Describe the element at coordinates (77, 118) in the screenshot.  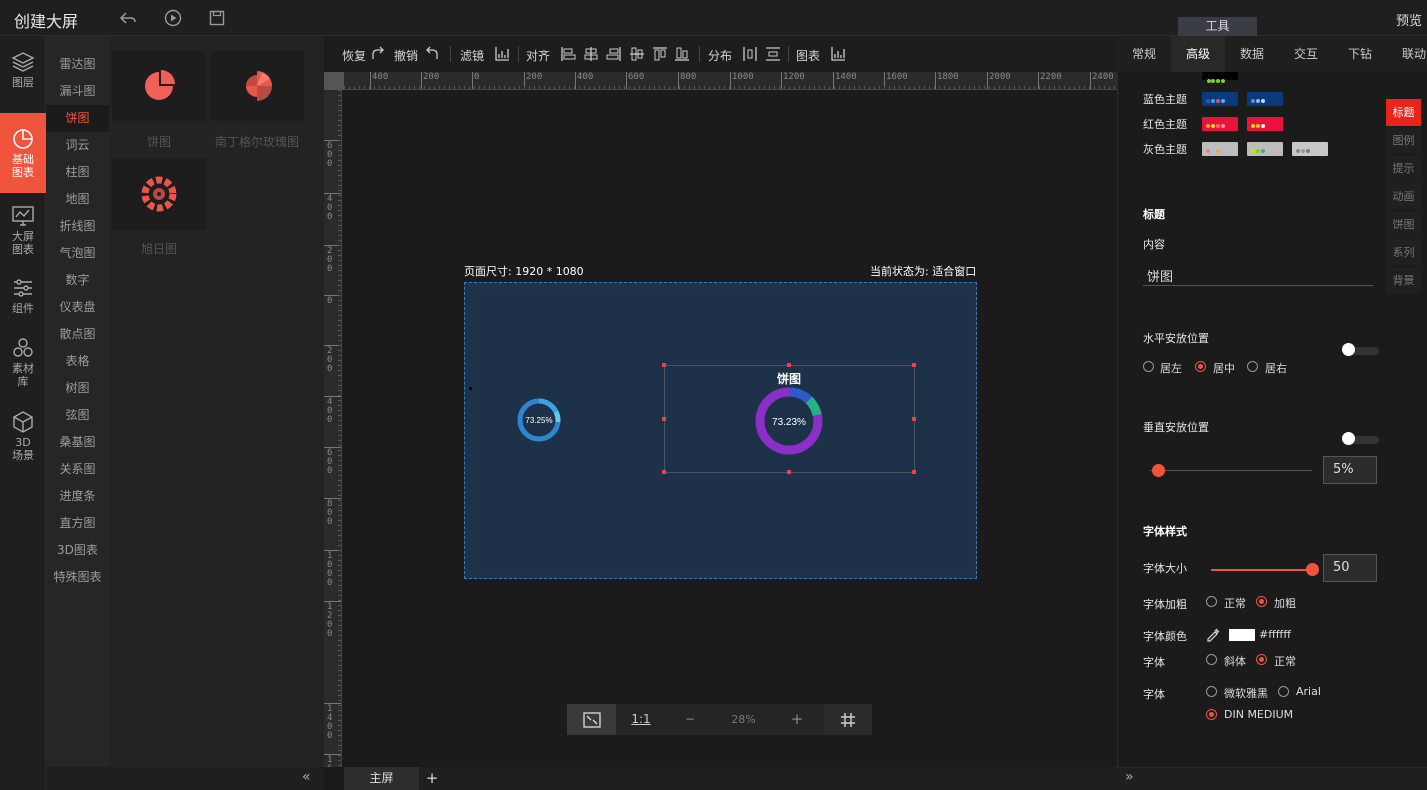
I see `category-item: 饼图` at that location.